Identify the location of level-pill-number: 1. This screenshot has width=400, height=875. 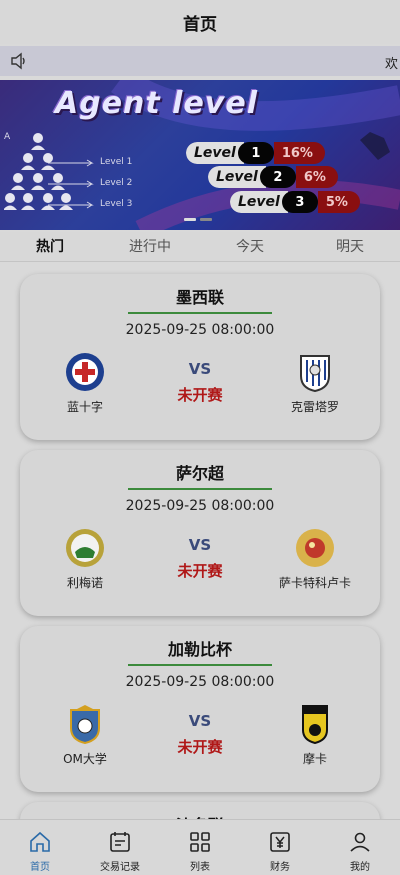
(255, 153).